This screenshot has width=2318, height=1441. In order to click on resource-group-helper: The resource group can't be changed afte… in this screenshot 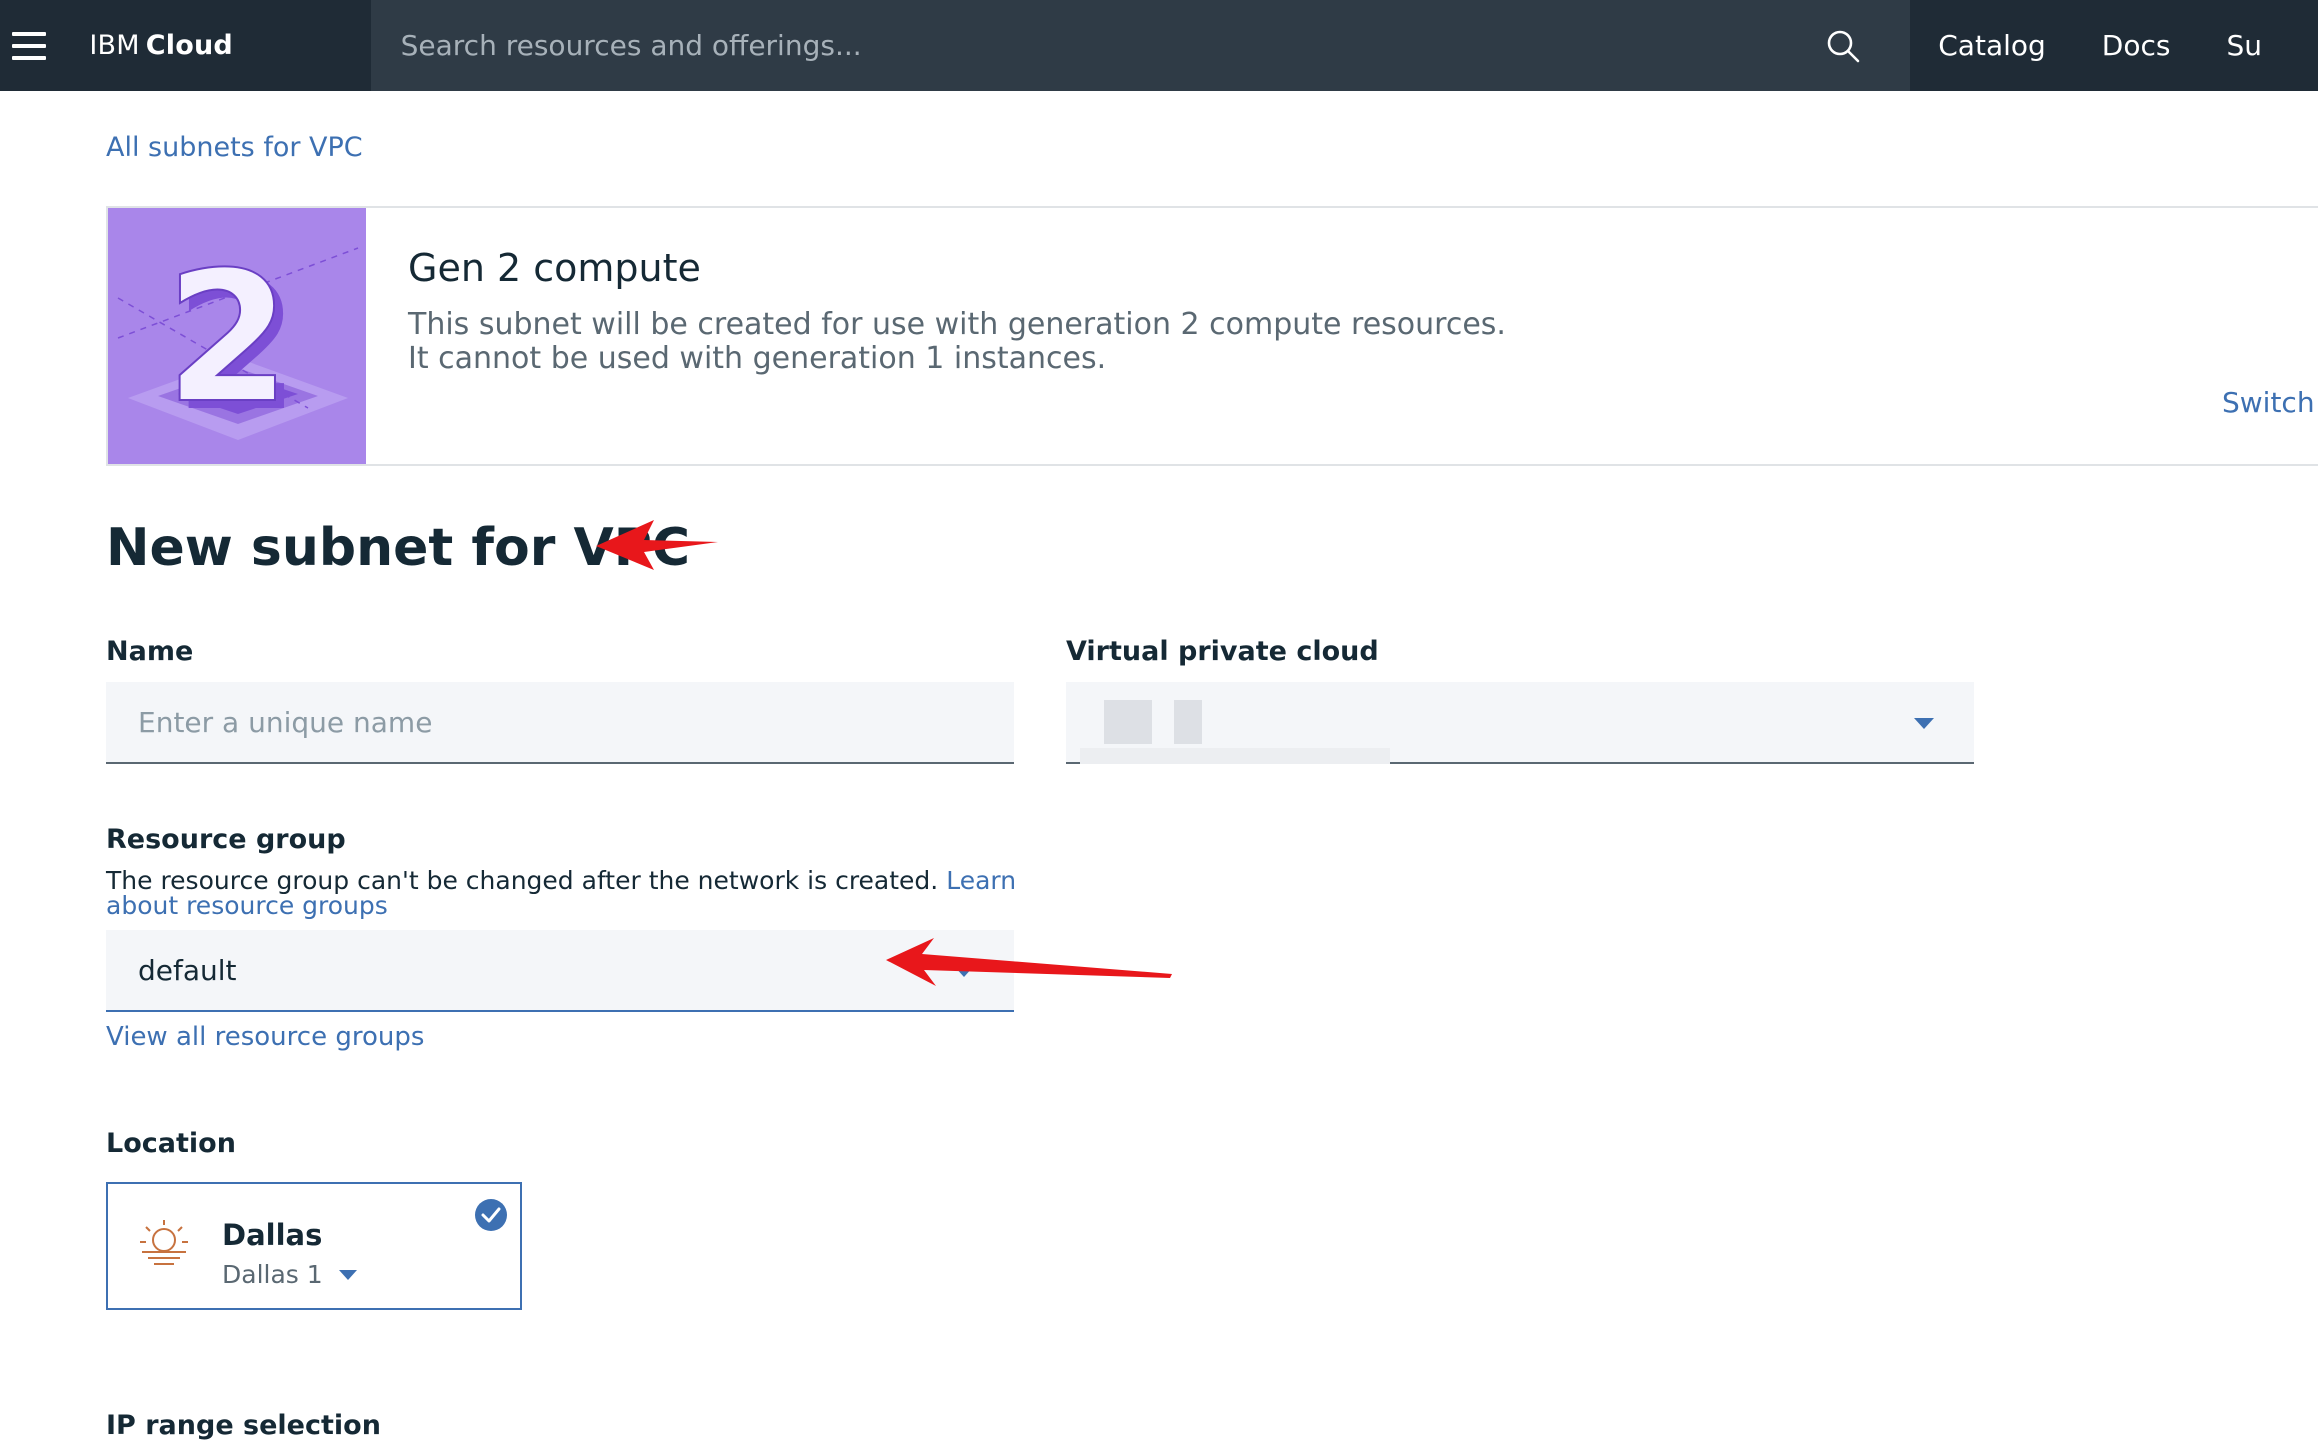, I will do `click(566, 893)`.